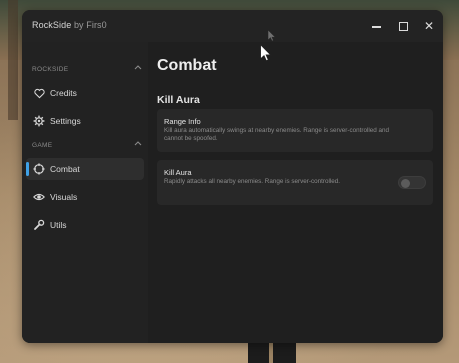  What do you see at coordinates (182, 121) in the screenshot?
I see `card-title: Range Info` at bounding box center [182, 121].